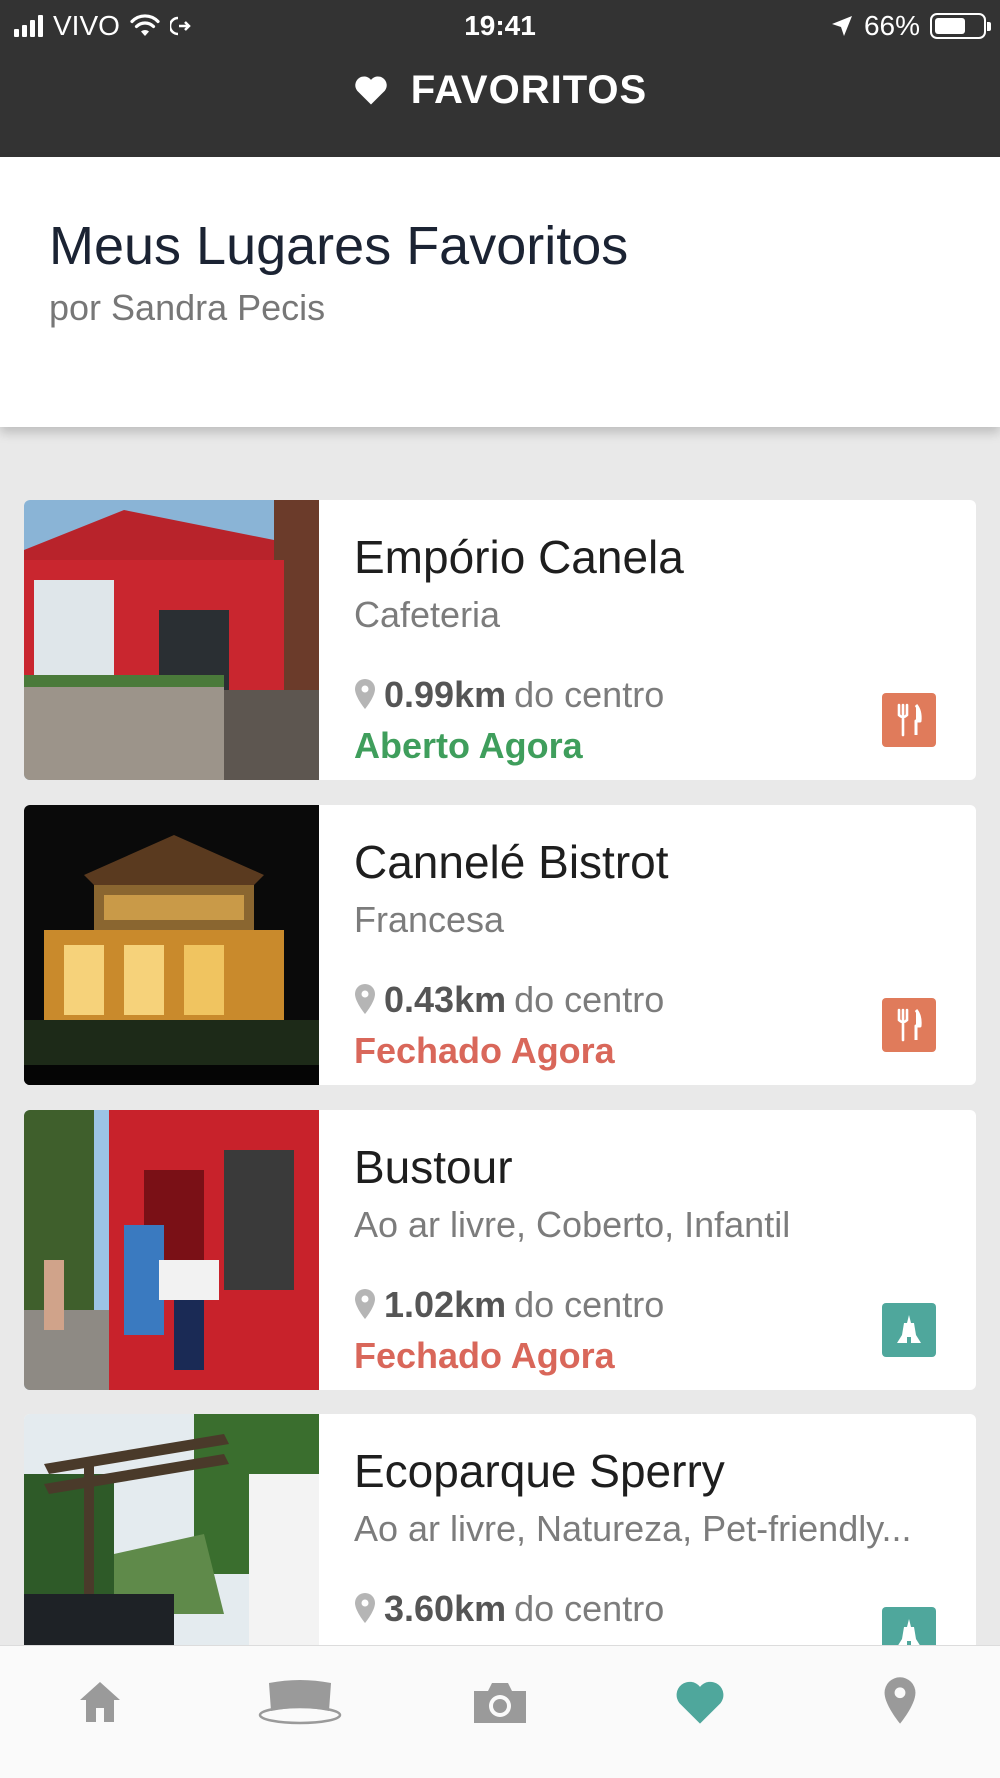 The width and height of the screenshot is (1000, 1778). I want to click on page-header: FAVORITOS, so click(500, 90).